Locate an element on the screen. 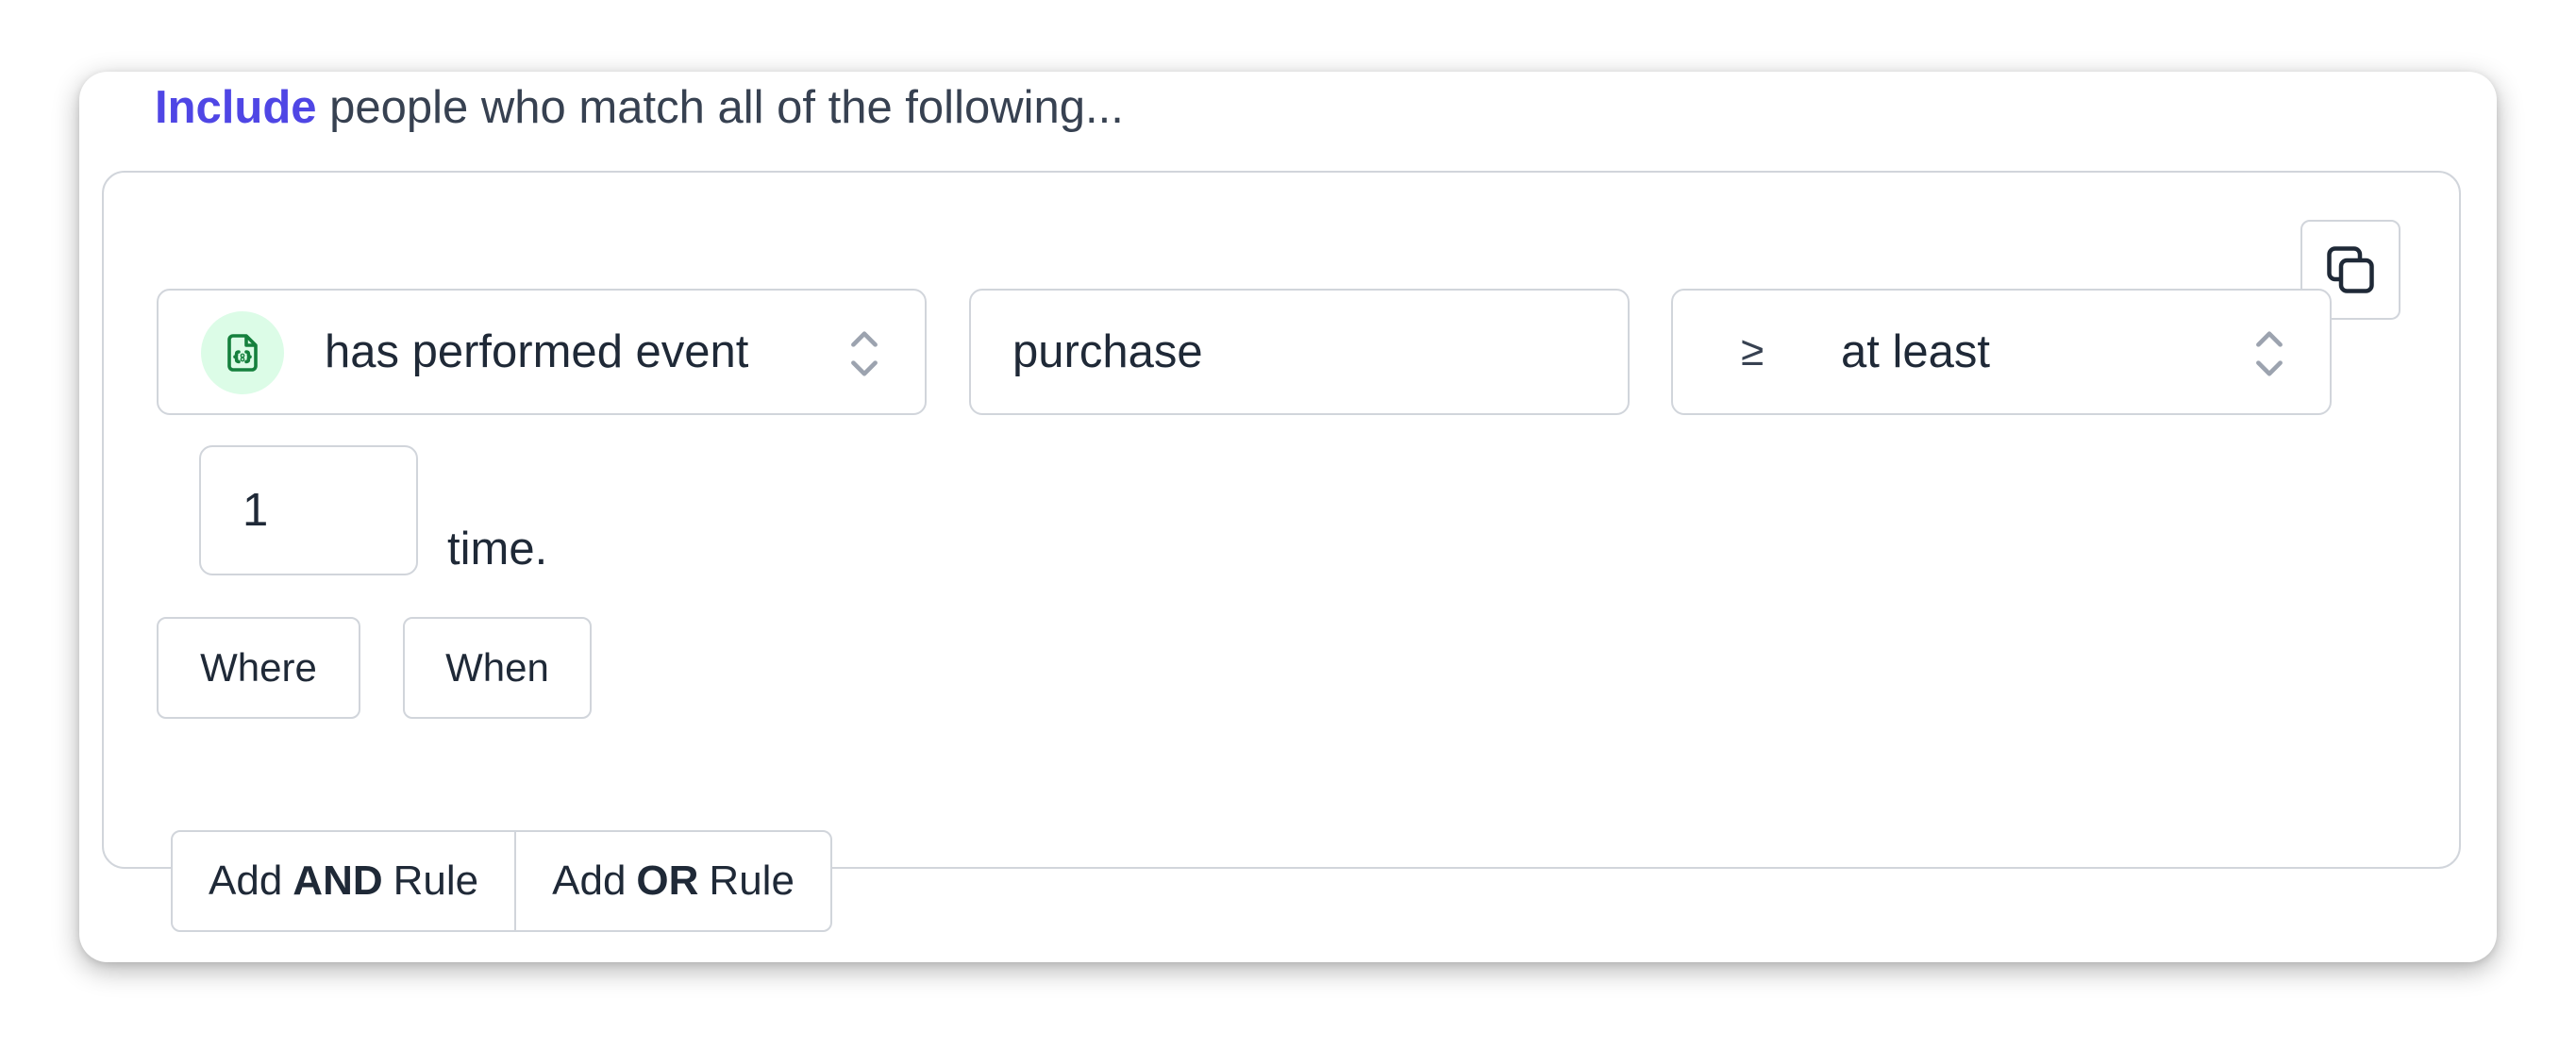  count-suffix: time. is located at coordinates (497, 549).